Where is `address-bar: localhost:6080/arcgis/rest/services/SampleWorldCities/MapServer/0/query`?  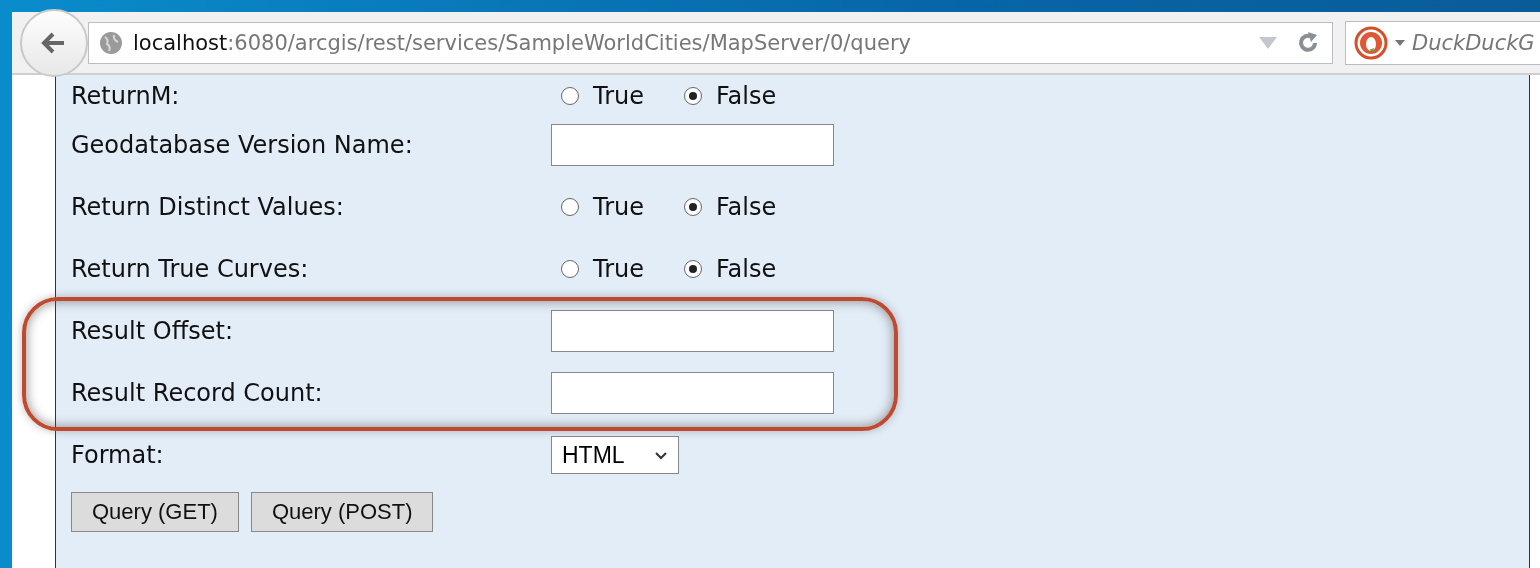 address-bar: localhost:6080/arcgis/rest/services/SampleWorldCities/MapServer/0/query is located at coordinates (710, 42).